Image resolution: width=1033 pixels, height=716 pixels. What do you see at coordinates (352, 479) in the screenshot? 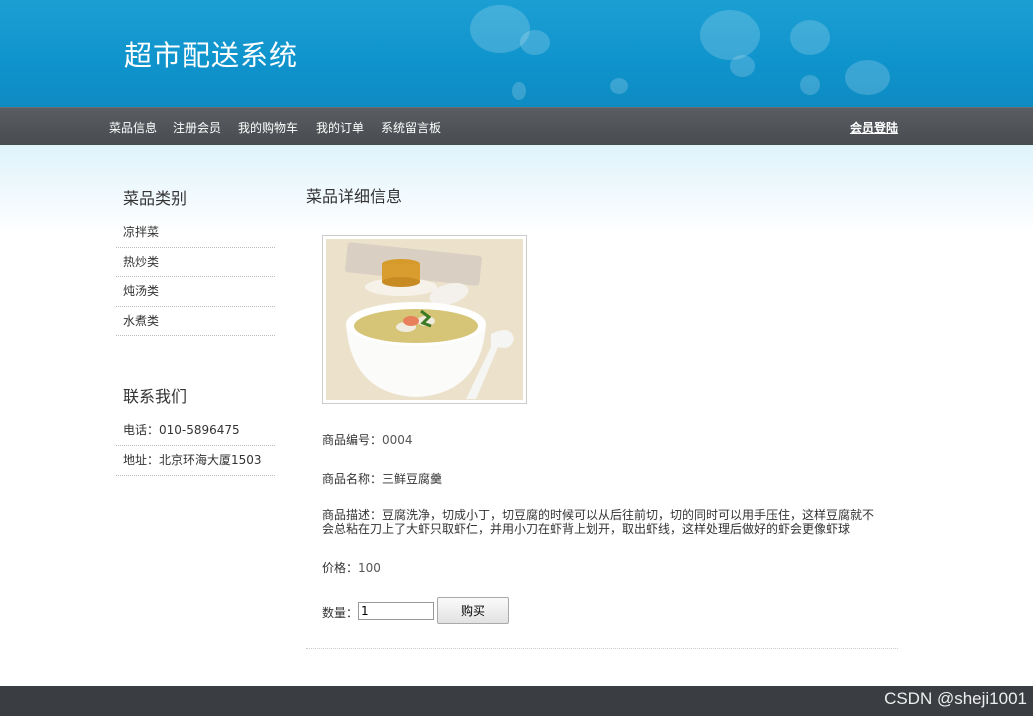
I see `product-name-label: 商品名称：` at bounding box center [352, 479].